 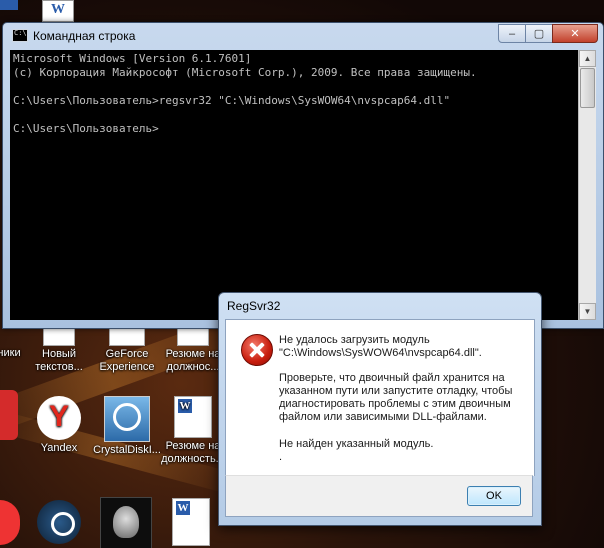 I want to click on maximize-button: ▢, so click(x=539, y=33).